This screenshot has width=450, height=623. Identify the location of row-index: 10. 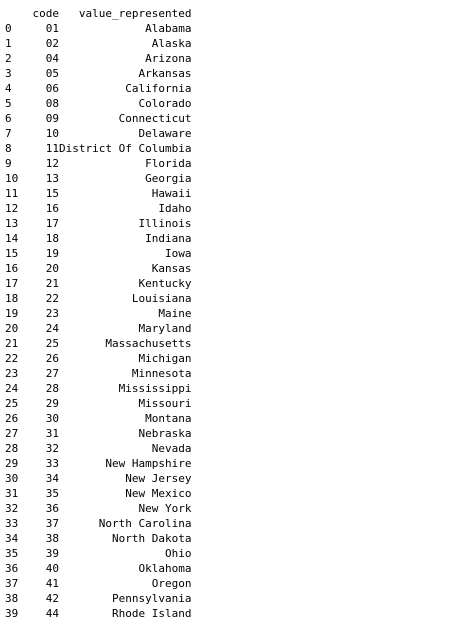
(12, 178).